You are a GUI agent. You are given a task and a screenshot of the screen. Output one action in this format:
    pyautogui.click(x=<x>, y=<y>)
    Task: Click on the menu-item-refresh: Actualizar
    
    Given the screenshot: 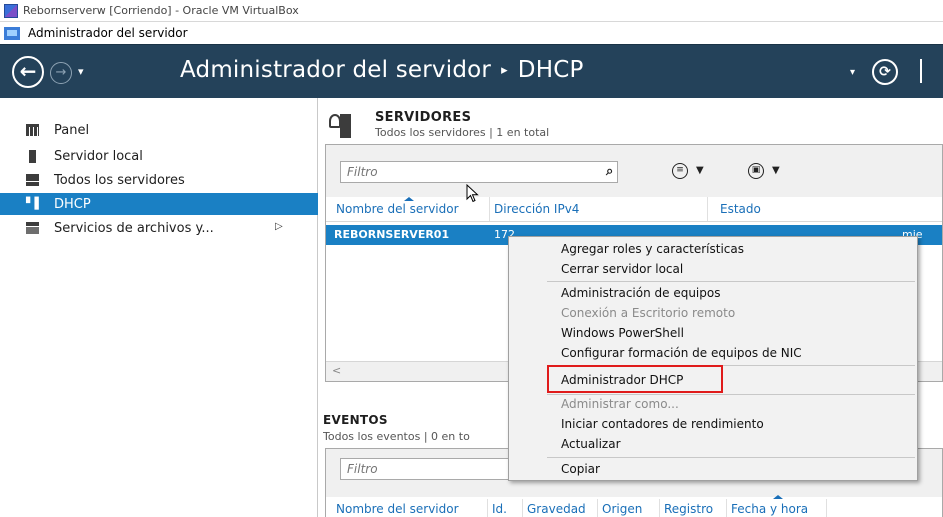 What is the action you would take?
    pyautogui.click(x=713, y=445)
    